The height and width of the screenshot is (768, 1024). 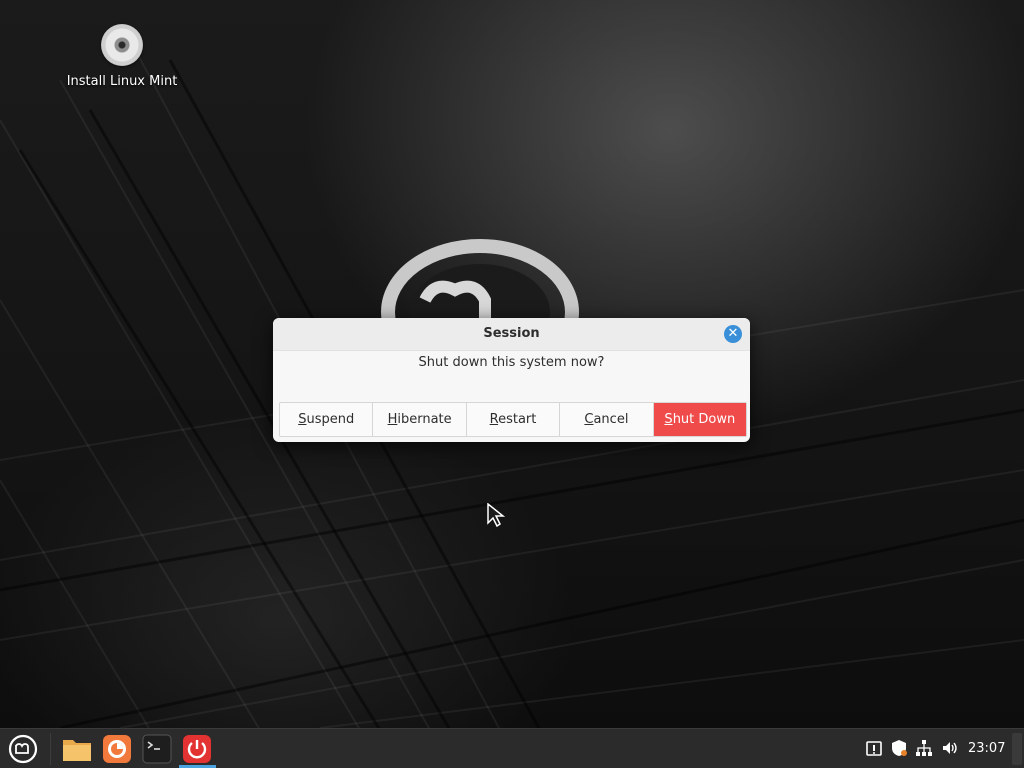 What do you see at coordinates (512, 748) in the screenshot?
I see `bottom-panel: 23:07` at bounding box center [512, 748].